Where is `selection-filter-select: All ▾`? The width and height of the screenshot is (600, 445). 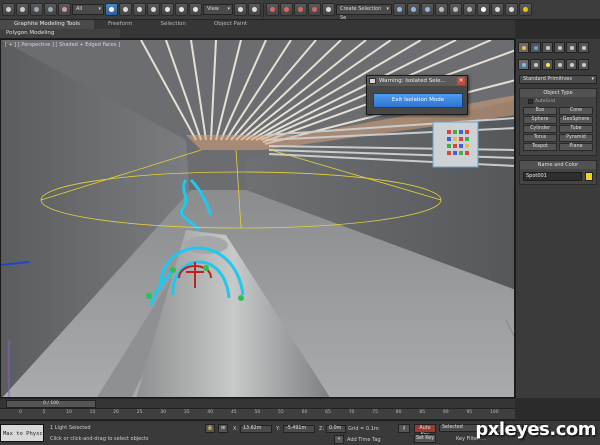 selection-filter-select: All ▾ is located at coordinates (88, 9).